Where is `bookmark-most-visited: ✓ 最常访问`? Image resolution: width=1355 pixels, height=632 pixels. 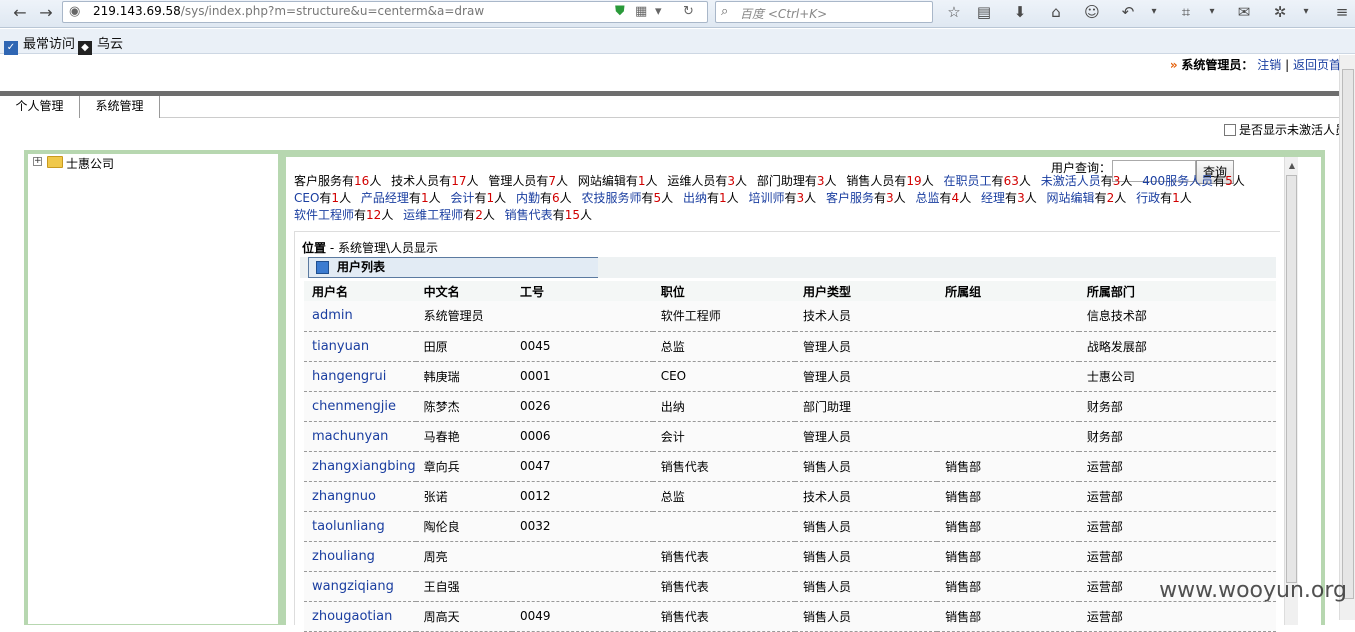 bookmark-most-visited: ✓ 最常访问 is located at coordinates (39, 44).